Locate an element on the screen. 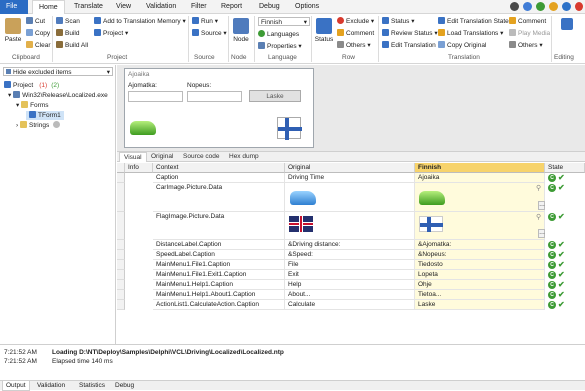  source-button: Source ▾ is located at coordinates (209, 33).